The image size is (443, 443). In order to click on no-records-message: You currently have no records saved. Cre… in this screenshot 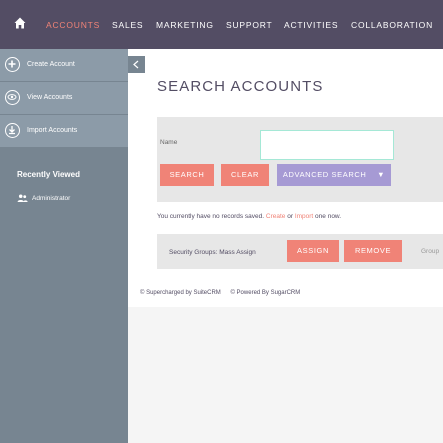, I will do `click(249, 216)`.